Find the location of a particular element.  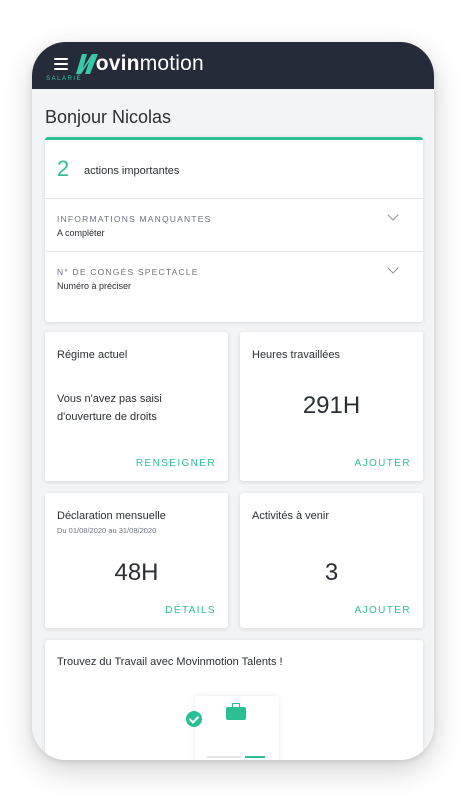

ajouter-heures-button: AJOUTER is located at coordinates (383, 463).